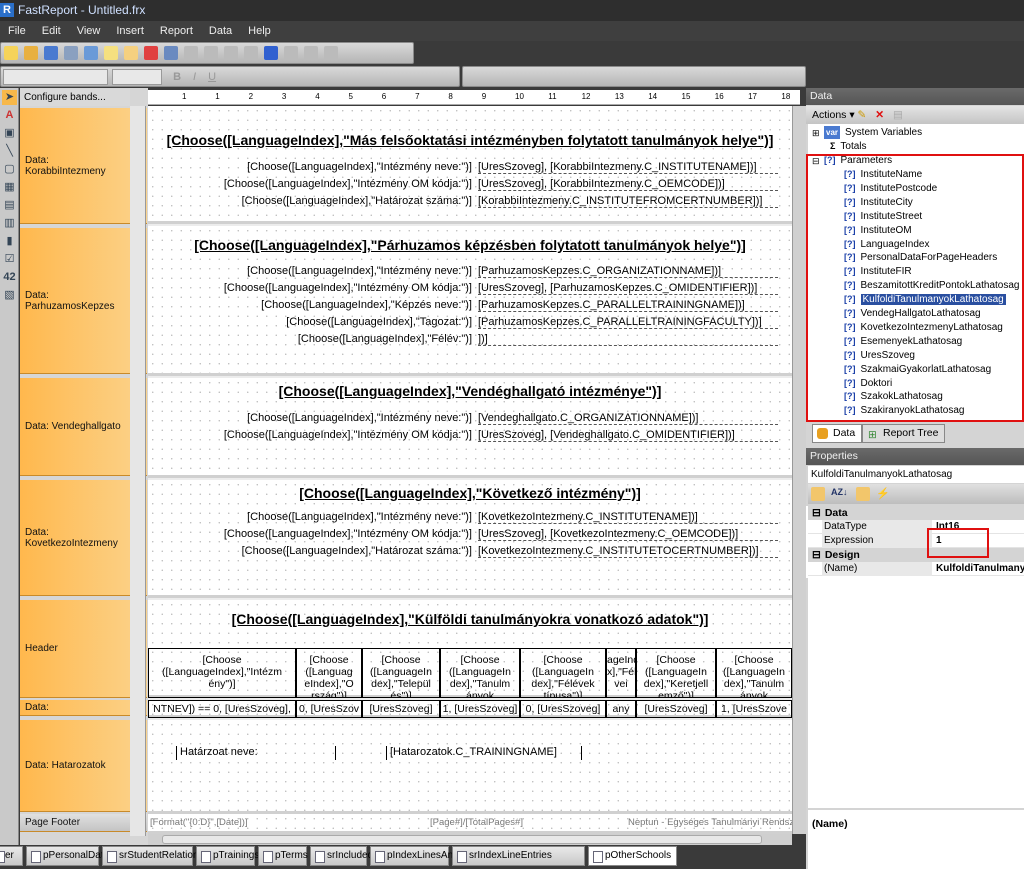 The image size is (1024, 869). What do you see at coordinates (130, 31) in the screenshot?
I see `menu-insert: Insert` at bounding box center [130, 31].